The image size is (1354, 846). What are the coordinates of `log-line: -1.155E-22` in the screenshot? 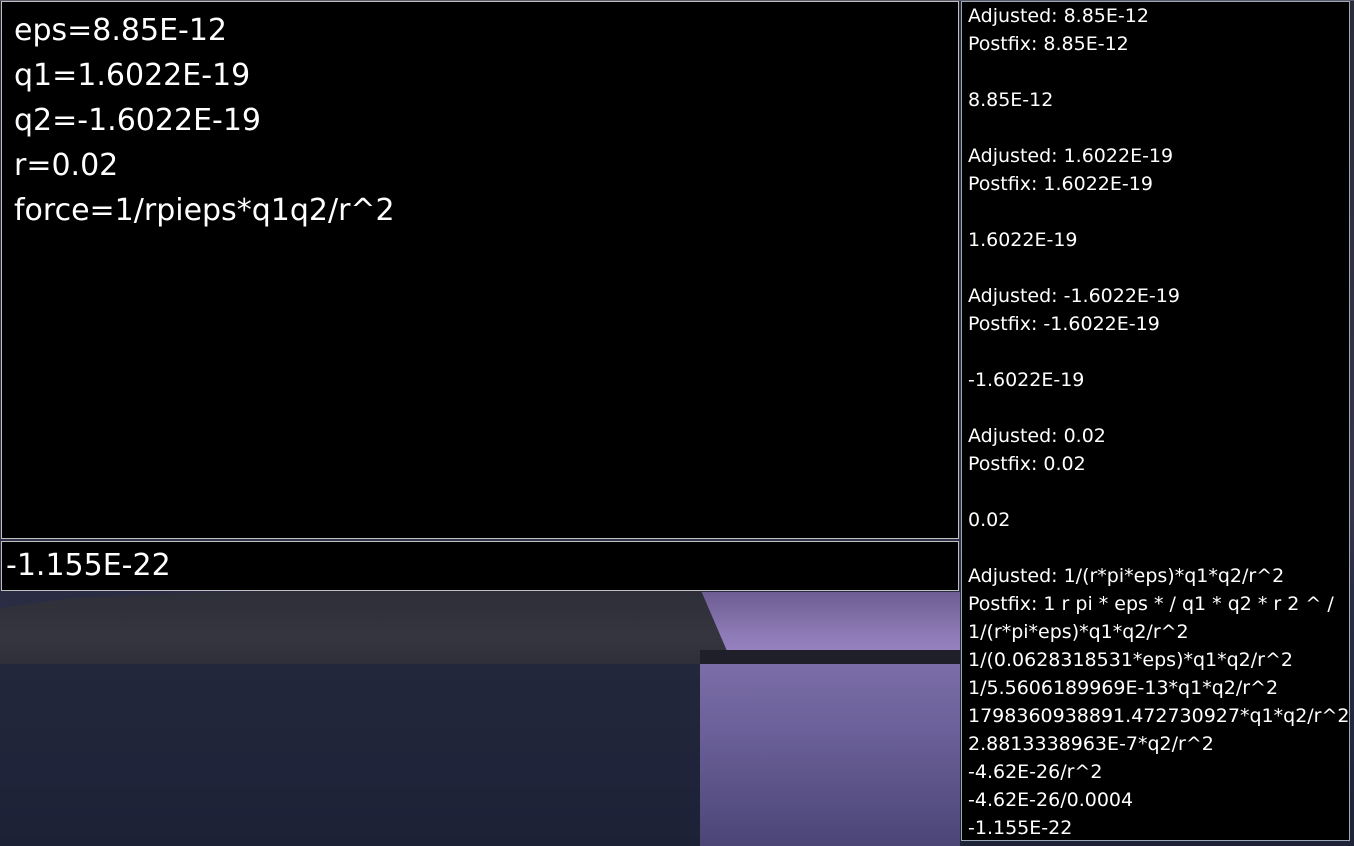 It's located at (1020, 828).